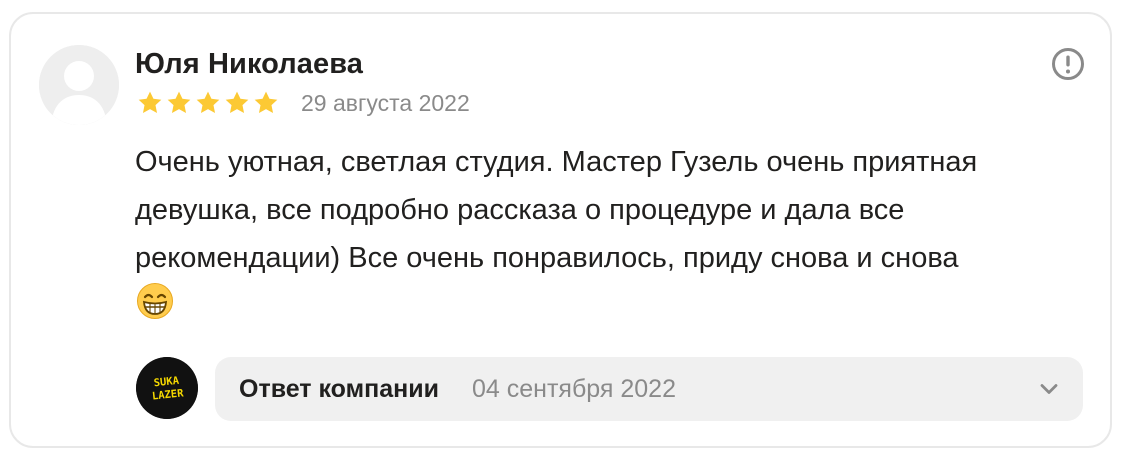 This screenshot has width=1122, height=462. I want to click on report-button, so click(1068, 64).